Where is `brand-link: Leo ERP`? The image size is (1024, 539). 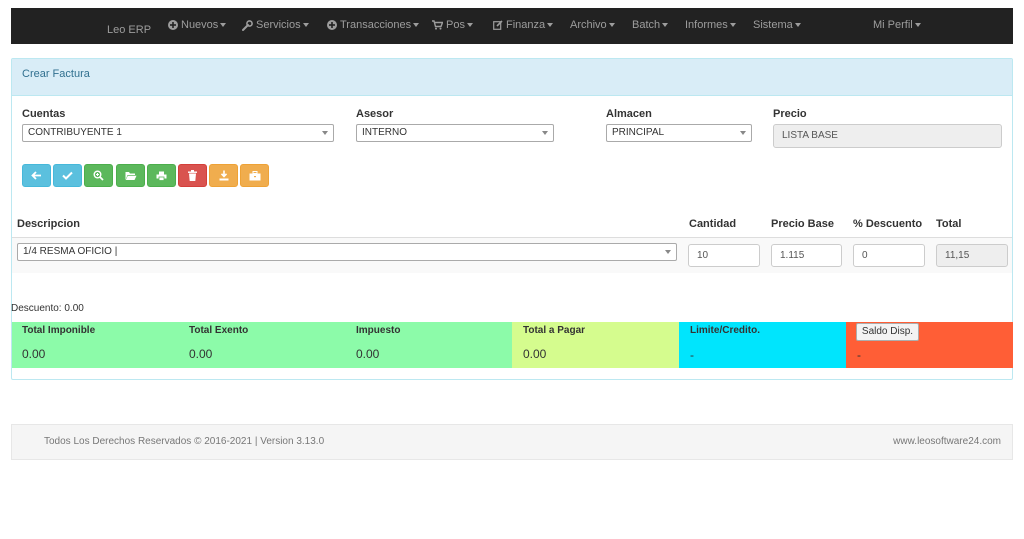 brand-link: Leo ERP is located at coordinates (129, 26).